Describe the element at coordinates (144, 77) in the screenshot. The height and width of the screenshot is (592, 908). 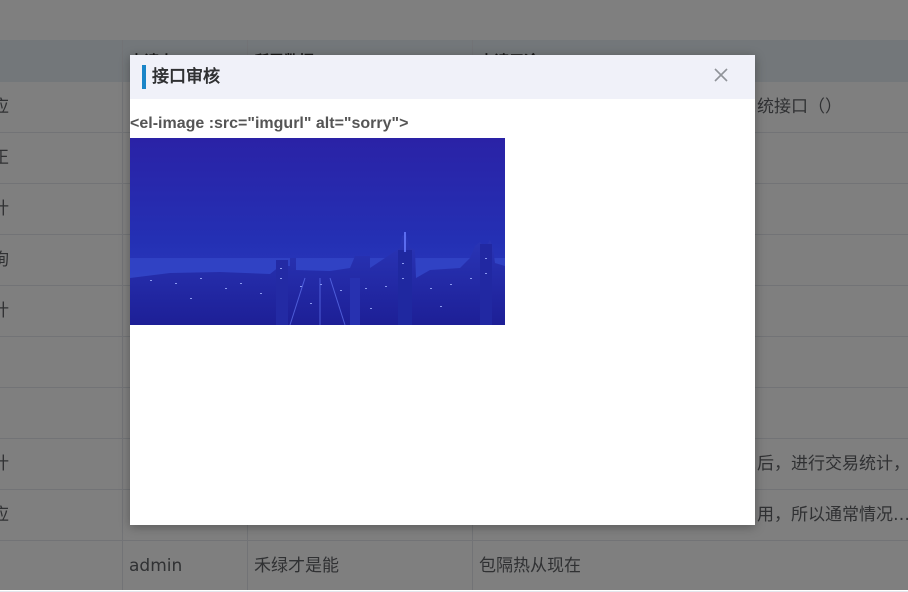
I see `title-accent-bar` at that location.